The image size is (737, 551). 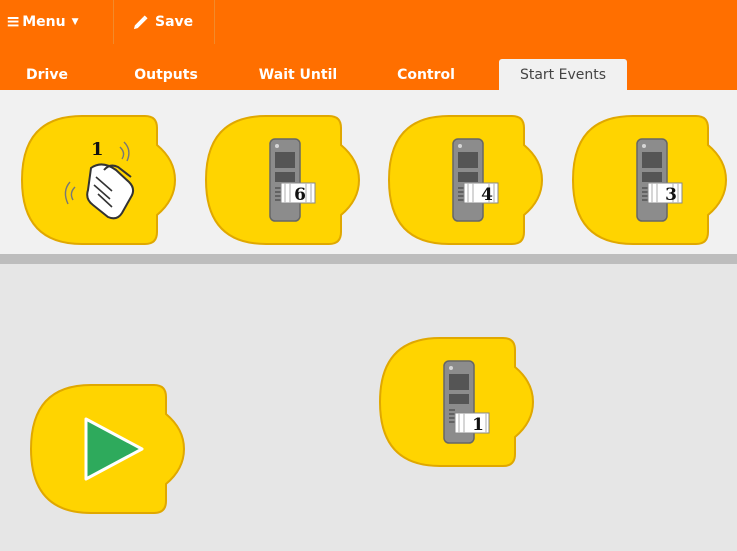 What do you see at coordinates (468, 180) in the screenshot?
I see `remote-start-block: 4` at bounding box center [468, 180].